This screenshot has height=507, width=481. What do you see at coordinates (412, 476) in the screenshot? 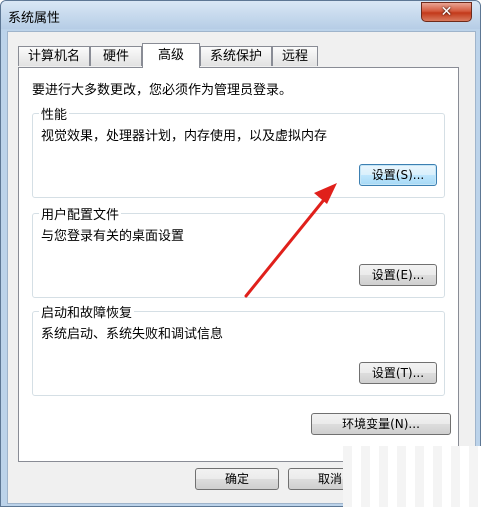
I see `blurred-corner` at bounding box center [412, 476].